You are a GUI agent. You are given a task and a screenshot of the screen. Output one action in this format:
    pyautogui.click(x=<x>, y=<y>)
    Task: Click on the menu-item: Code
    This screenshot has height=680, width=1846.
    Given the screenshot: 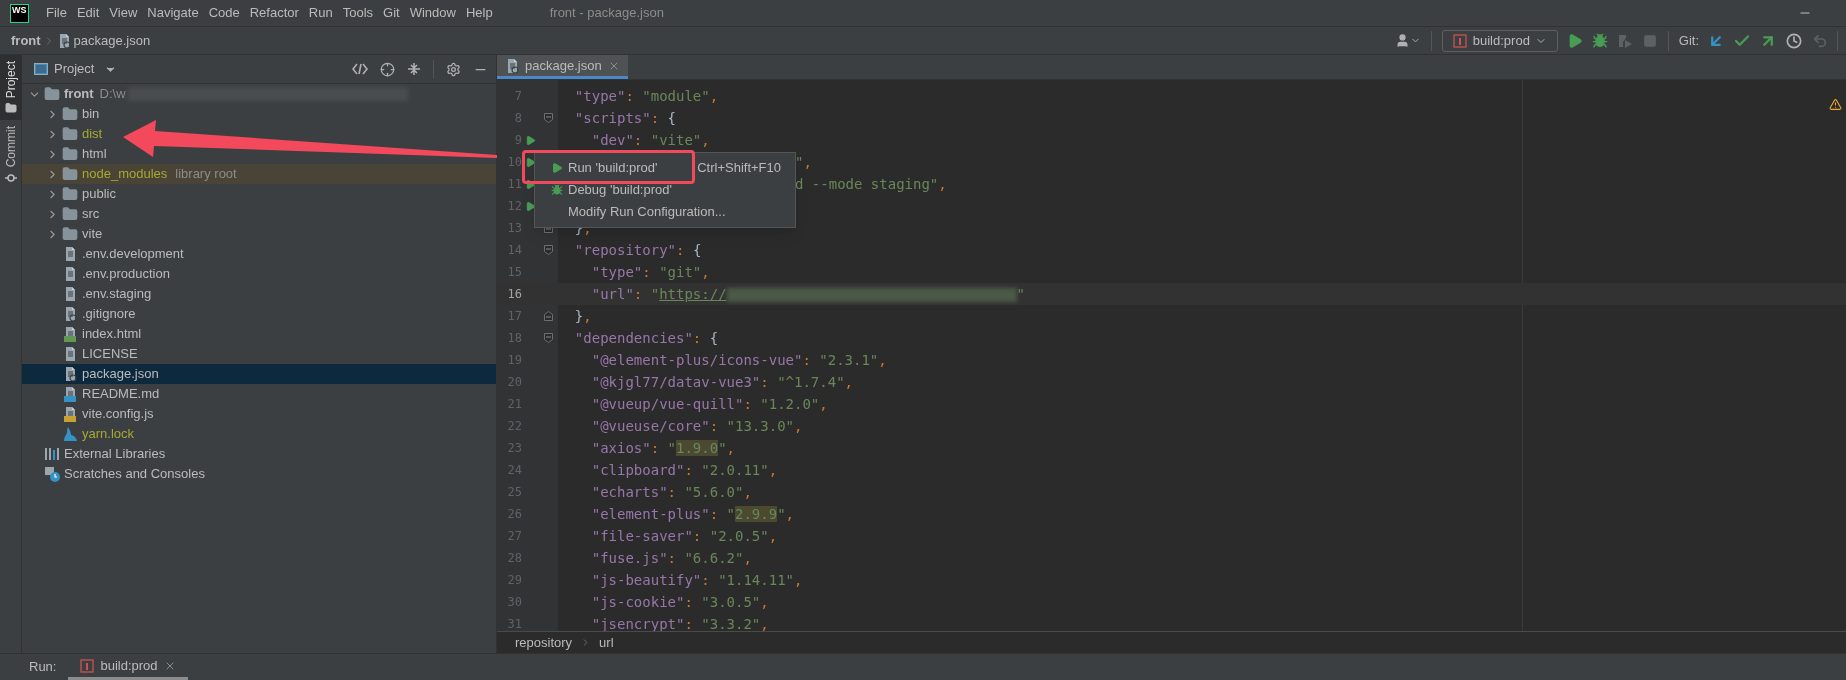 What is the action you would take?
    pyautogui.click(x=224, y=13)
    